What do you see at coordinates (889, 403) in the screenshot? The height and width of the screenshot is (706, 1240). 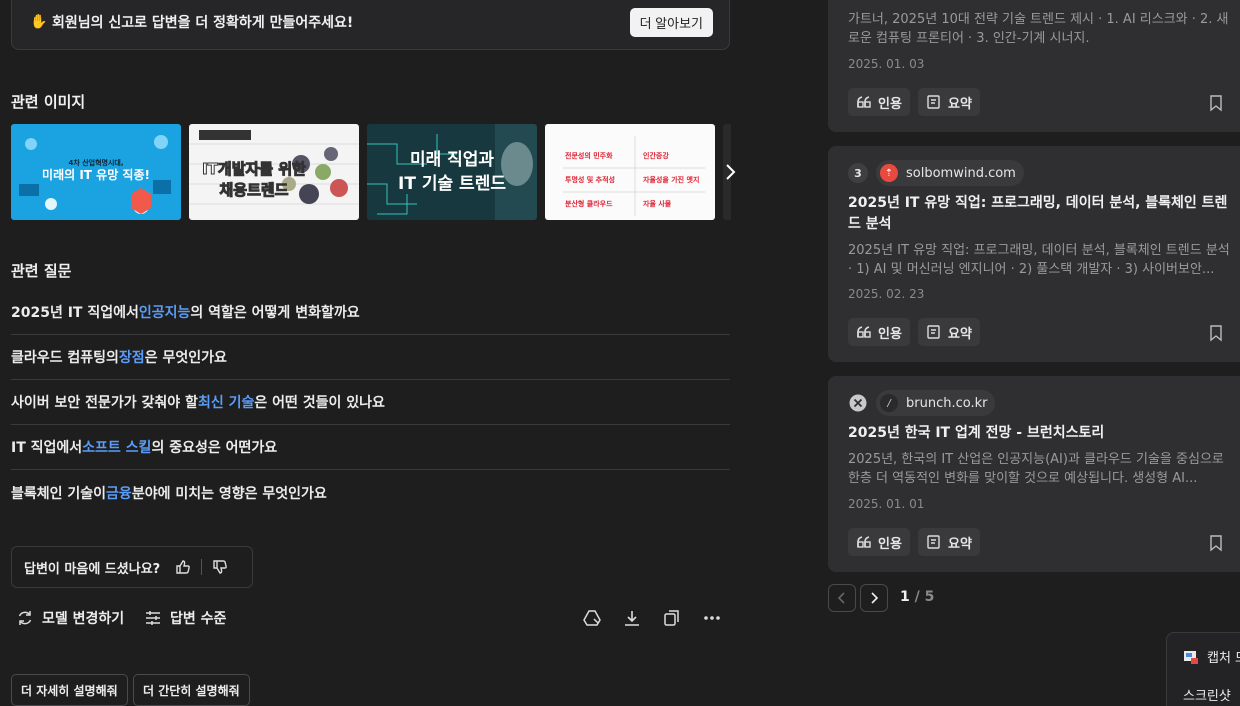 I see `brunch-favicon: /` at bounding box center [889, 403].